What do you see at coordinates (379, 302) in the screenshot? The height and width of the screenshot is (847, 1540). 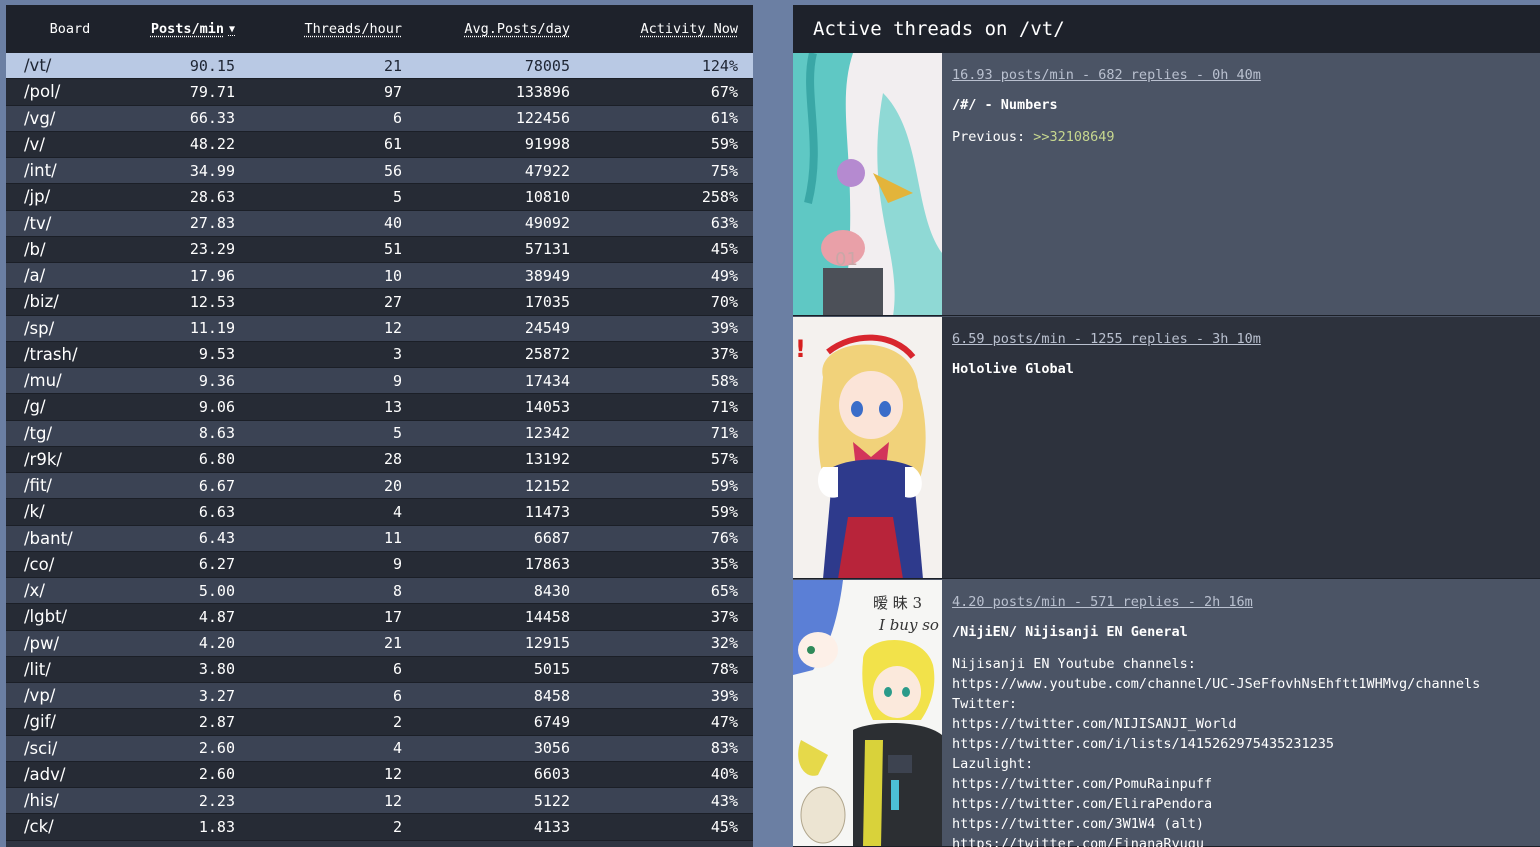 I see `table-row: /biz/12.53 27 17035 70%` at bounding box center [379, 302].